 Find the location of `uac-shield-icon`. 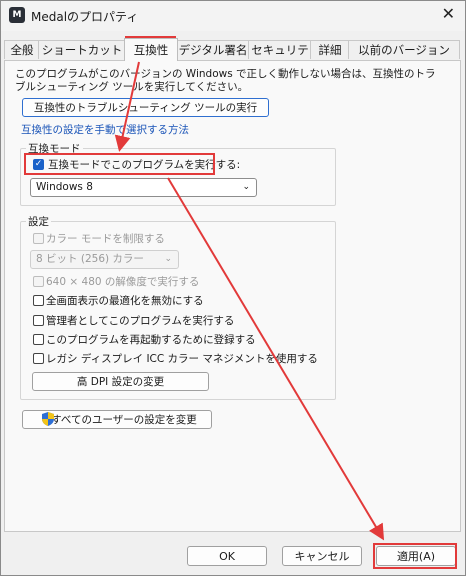

uac-shield-icon is located at coordinates (48, 419).